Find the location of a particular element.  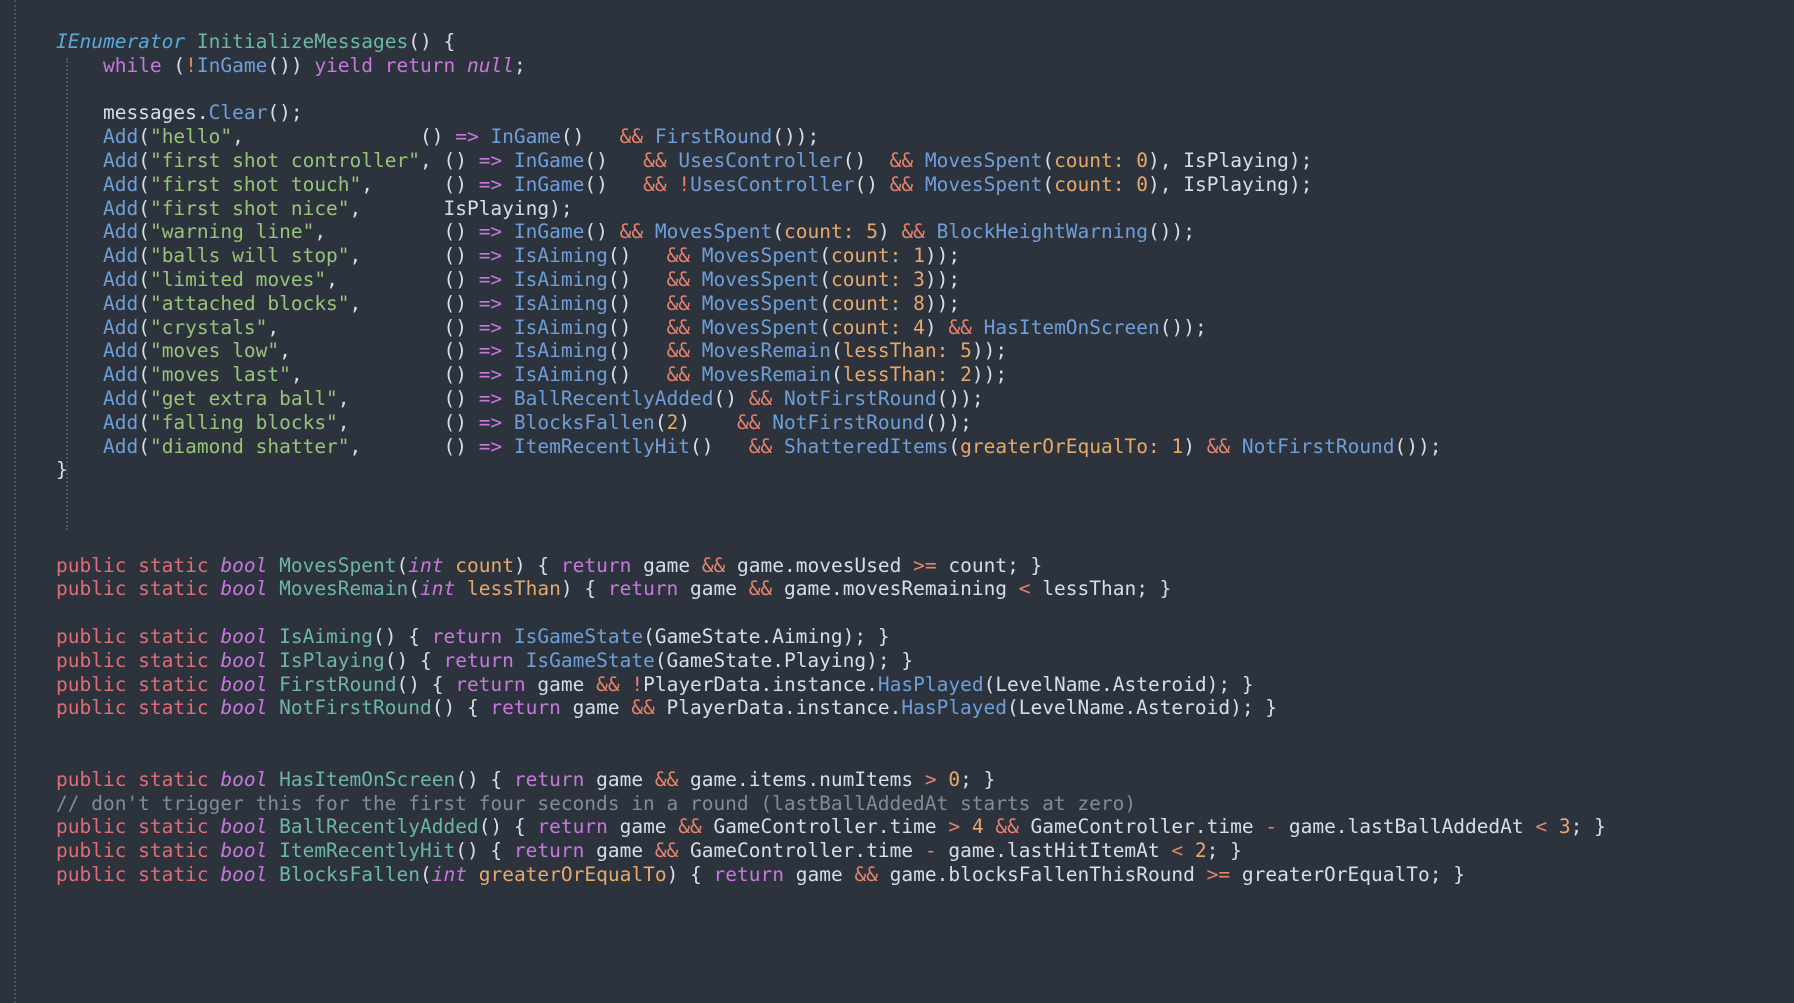

token-call: MovesSpent is located at coordinates (760, 303).